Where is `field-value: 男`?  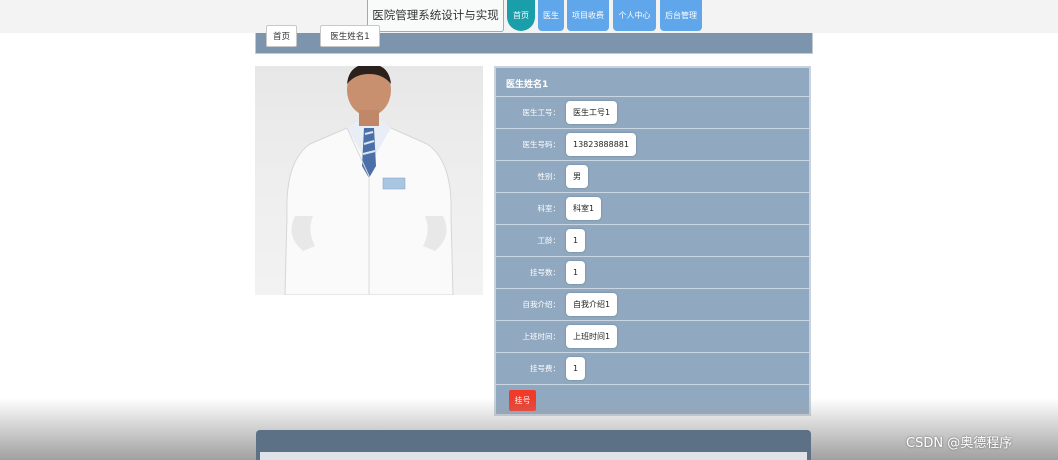
field-value: 男 is located at coordinates (577, 176).